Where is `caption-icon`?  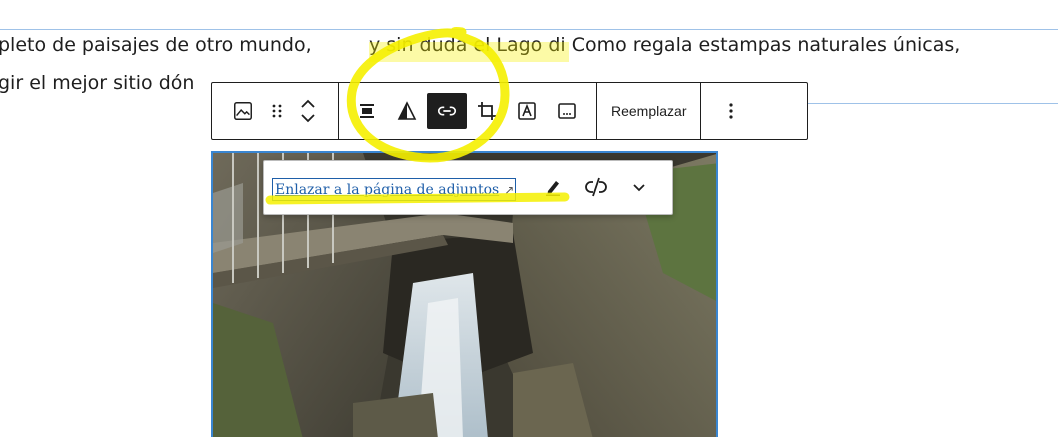
caption-icon is located at coordinates (567, 111).